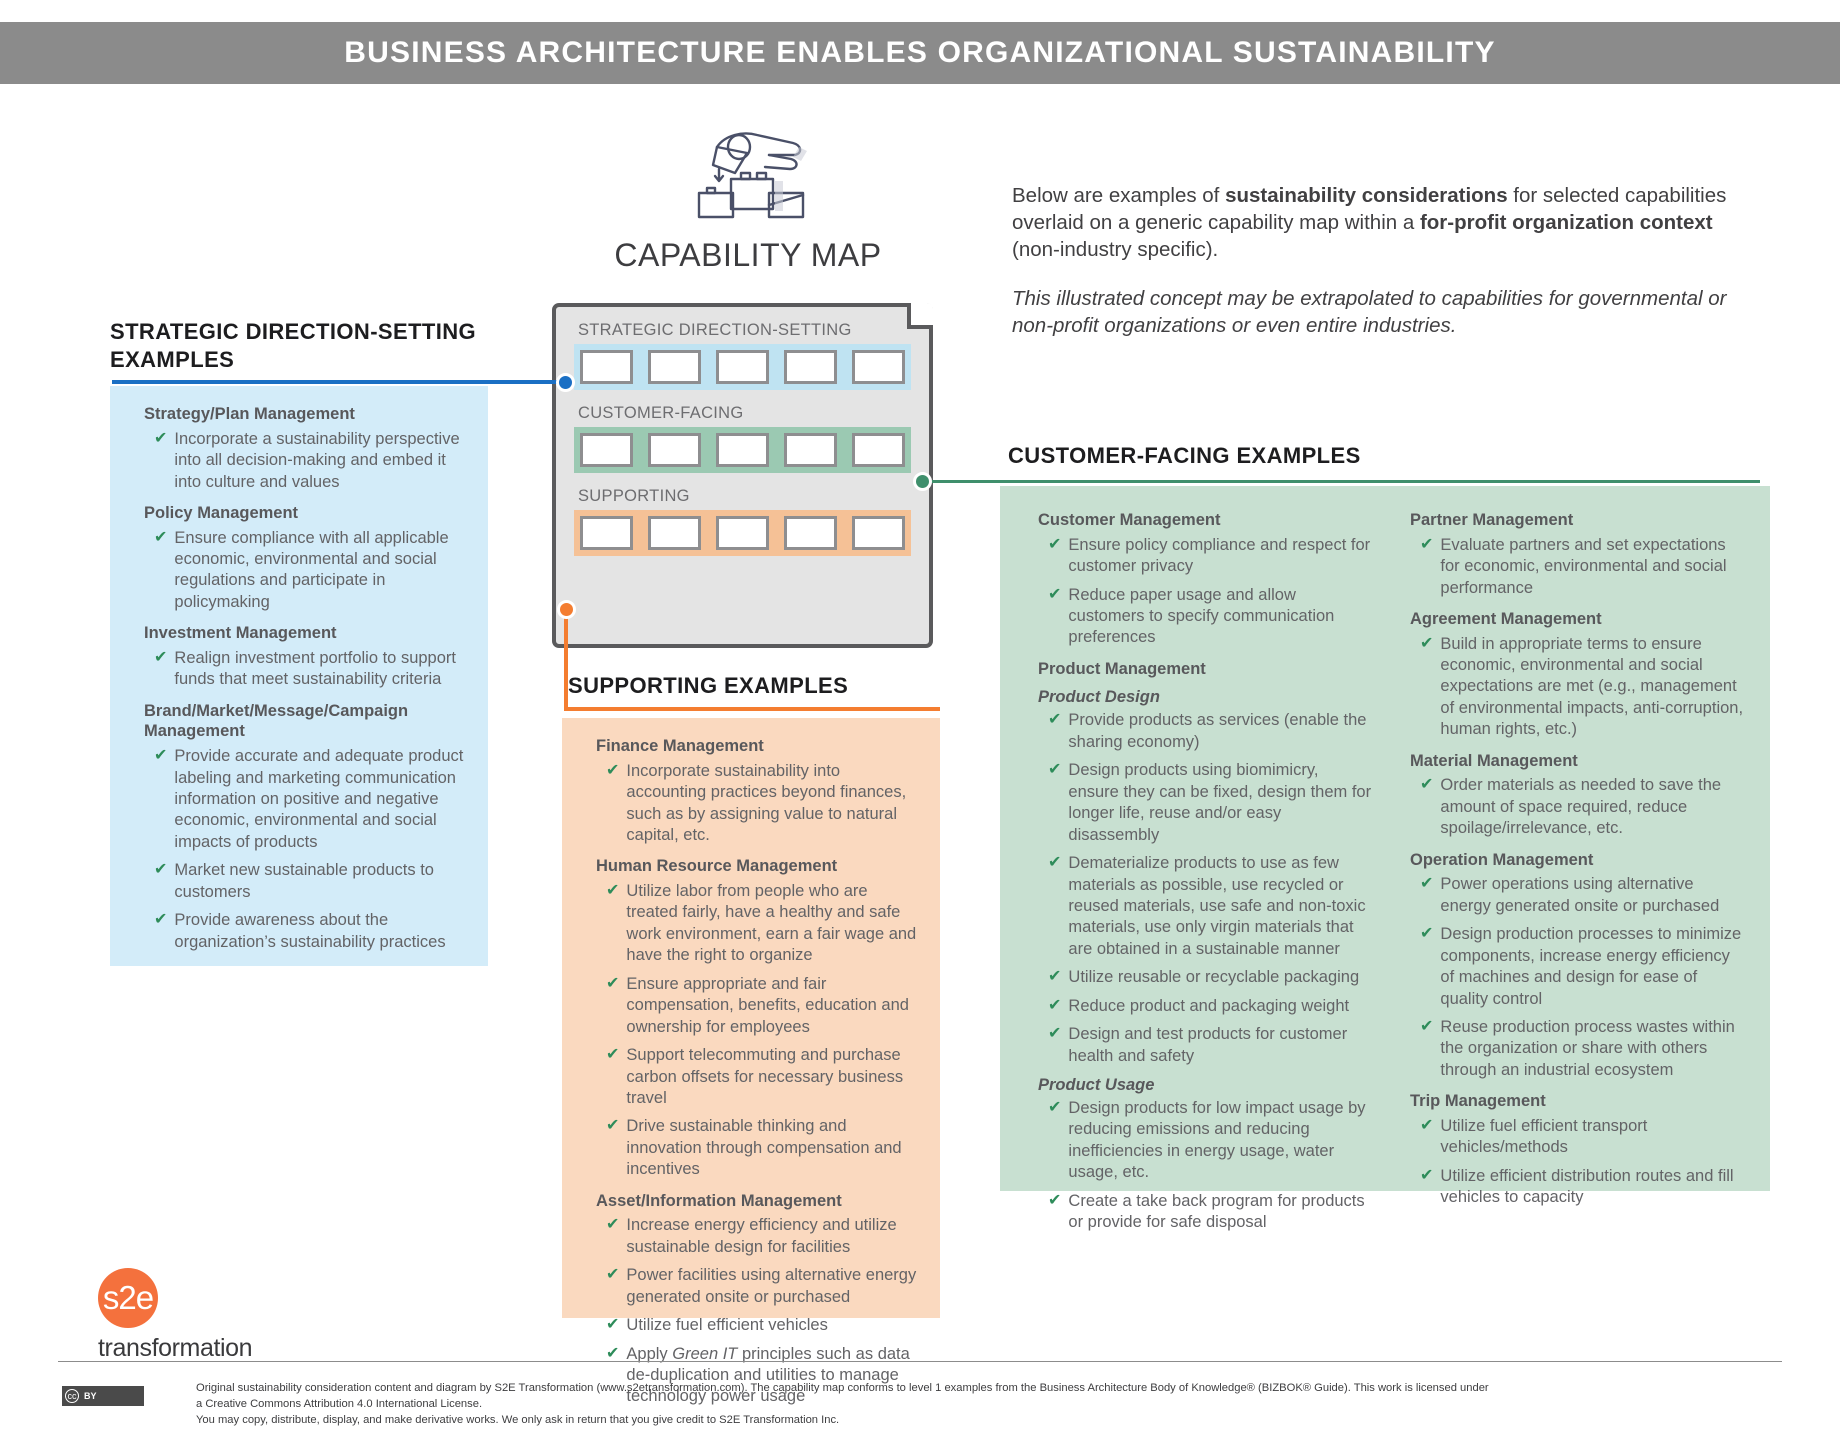 The height and width of the screenshot is (1437, 1840). I want to click on supporting-connector-dot, so click(566, 609).